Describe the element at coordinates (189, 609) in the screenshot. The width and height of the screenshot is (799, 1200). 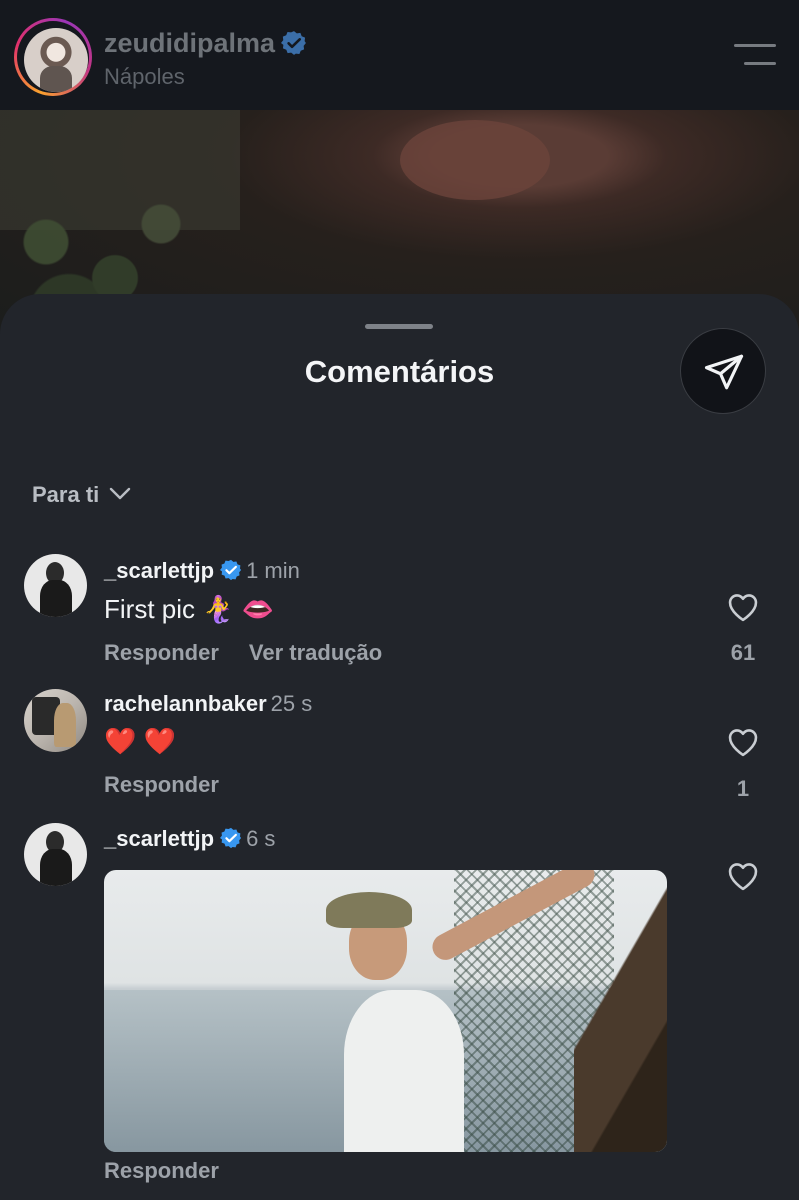
I see `comment-text: First pic 🧜‍♀️ 👄` at that location.